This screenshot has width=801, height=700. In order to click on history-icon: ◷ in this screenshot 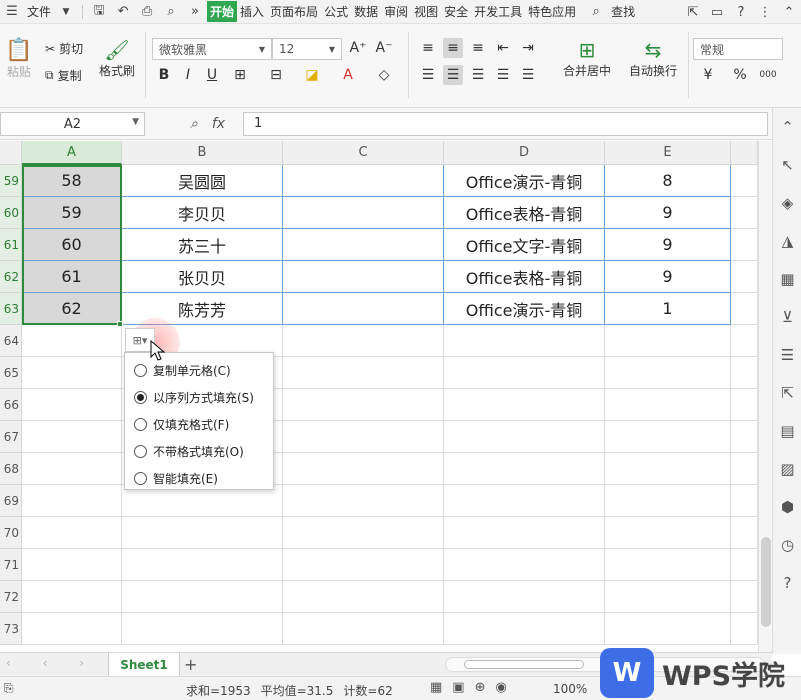, I will do `click(787, 545)`.